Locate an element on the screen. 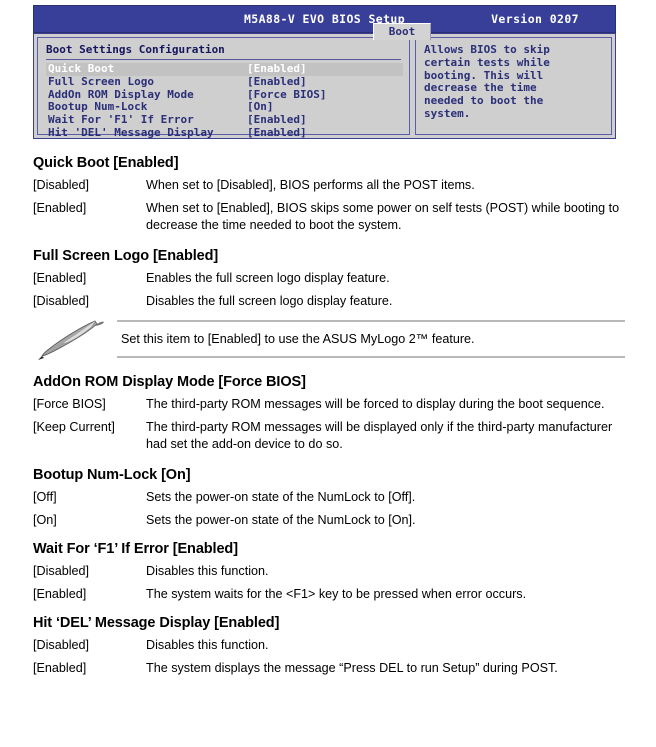  bios-row-label: Hit 'DEL' Message Display is located at coordinates (131, 132).